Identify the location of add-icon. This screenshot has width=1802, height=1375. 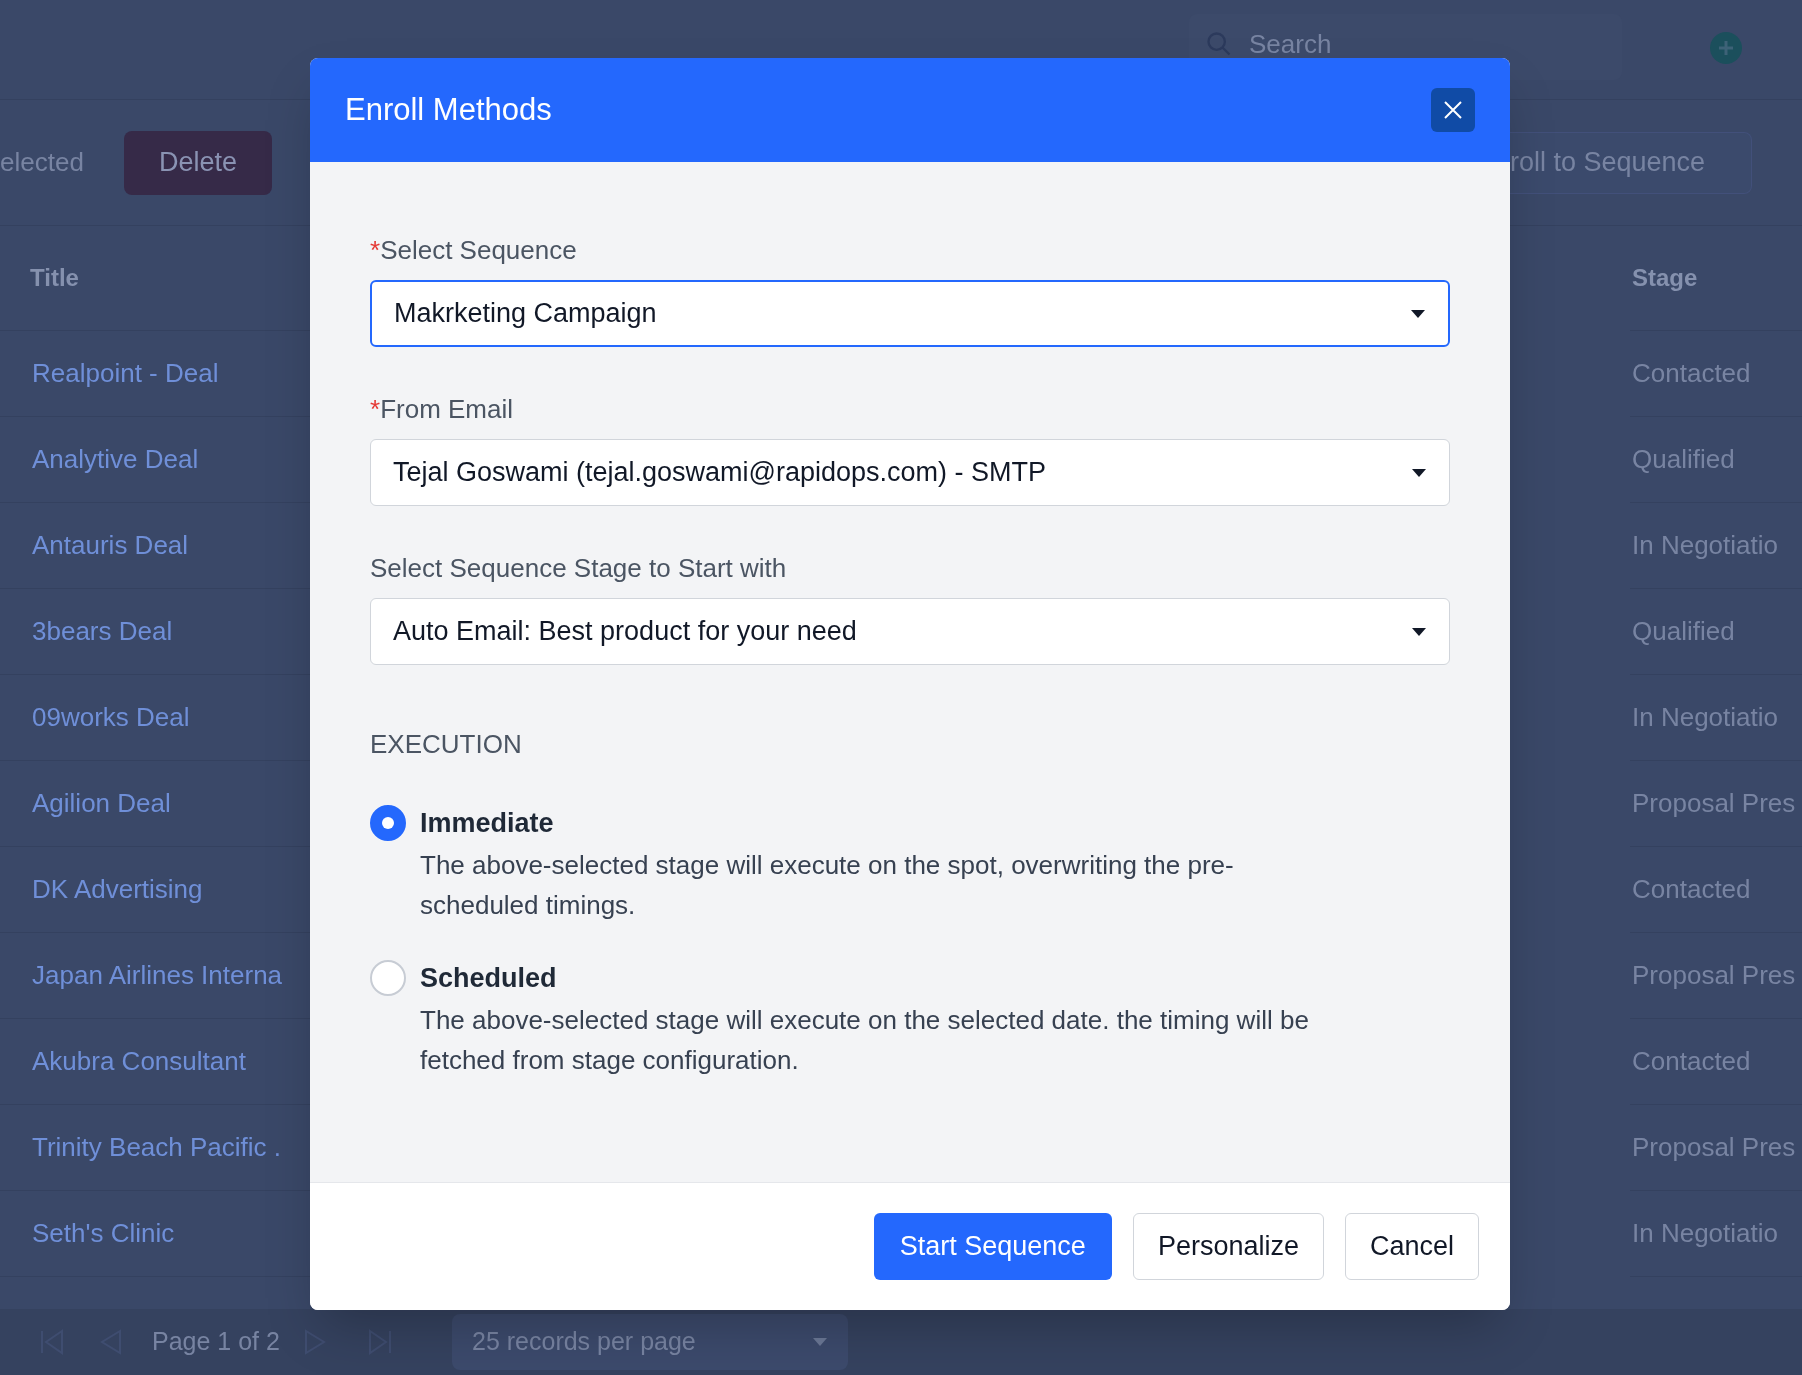
(1726, 48).